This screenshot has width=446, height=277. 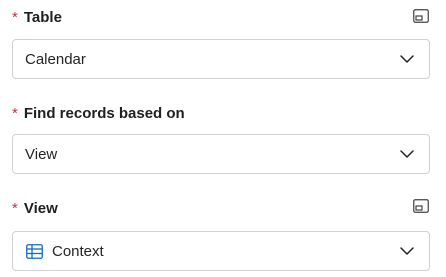 I want to click on view-label-text: View, so click(x=40, y=208).